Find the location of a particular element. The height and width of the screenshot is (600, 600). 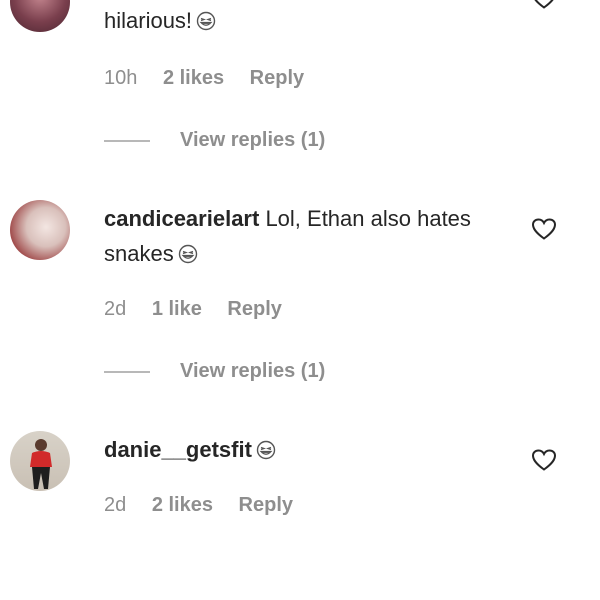

likes-count: 1 like is located at coordinates (177, 309).